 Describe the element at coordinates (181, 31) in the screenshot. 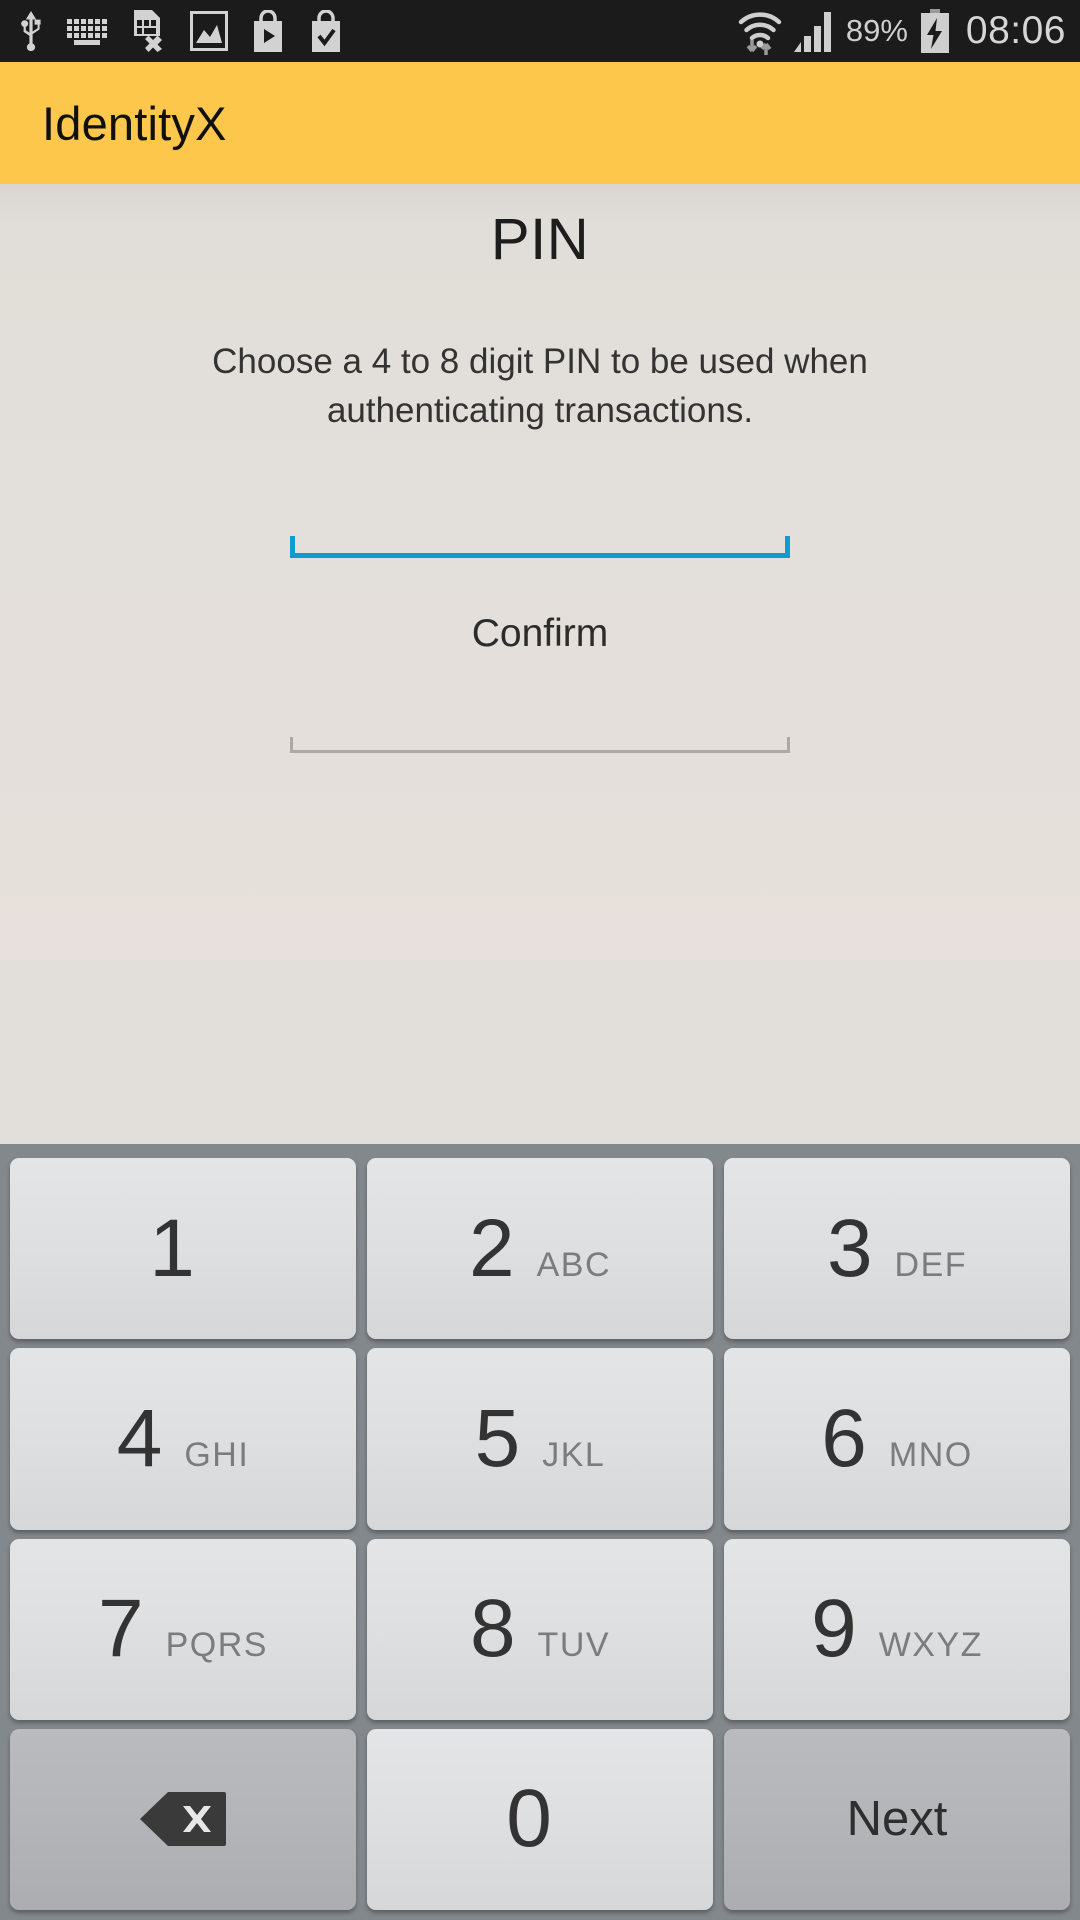

I see `status-bar-left-icons` at that location.